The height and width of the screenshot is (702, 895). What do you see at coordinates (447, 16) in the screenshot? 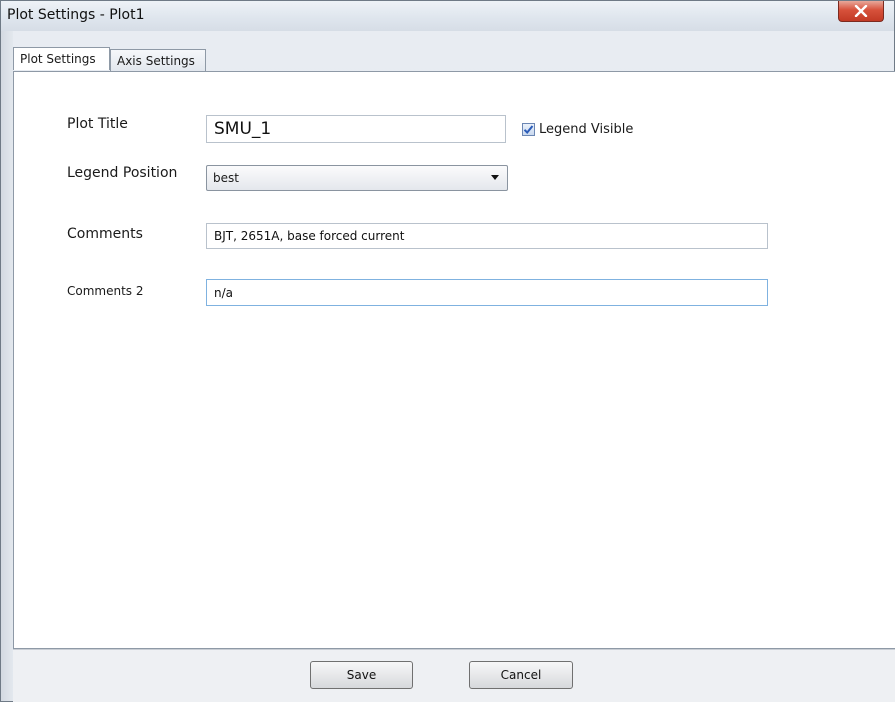
I see `title-bar: Plot Settings - Plot1` at bounding box center [447, 16].